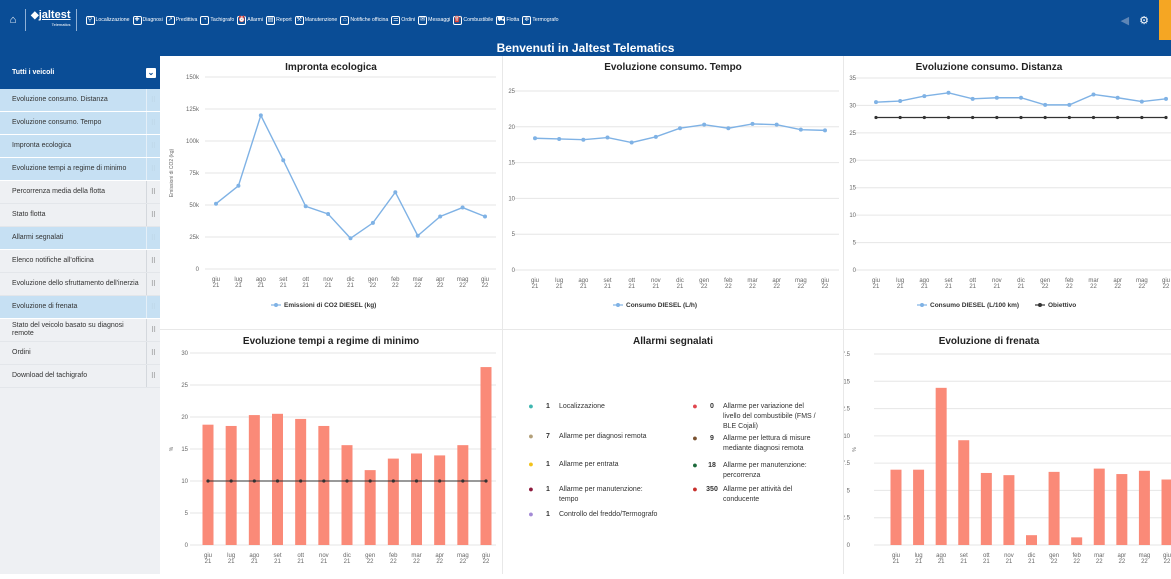  I want to click on diagnosis-icon: ✚, so click(137, 20).